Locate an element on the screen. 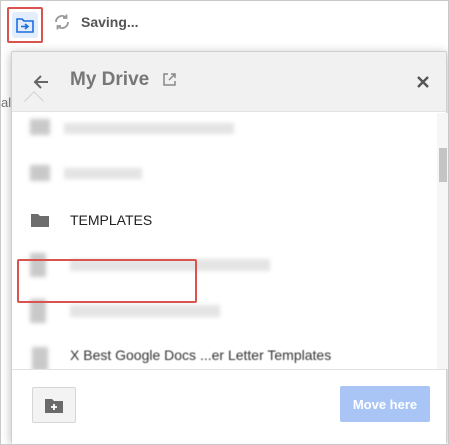  folder-item-templates: TEMPLATES is located at coordinates (224, 220).